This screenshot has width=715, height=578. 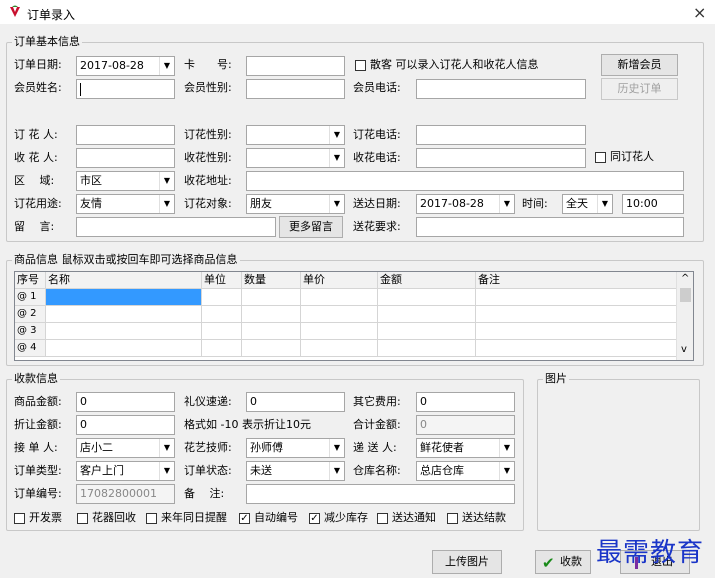 What do you see at coordinates (125, 402) in the screenshot?
I see `goods-amount-field: 0` at bounding box center [125, 402].